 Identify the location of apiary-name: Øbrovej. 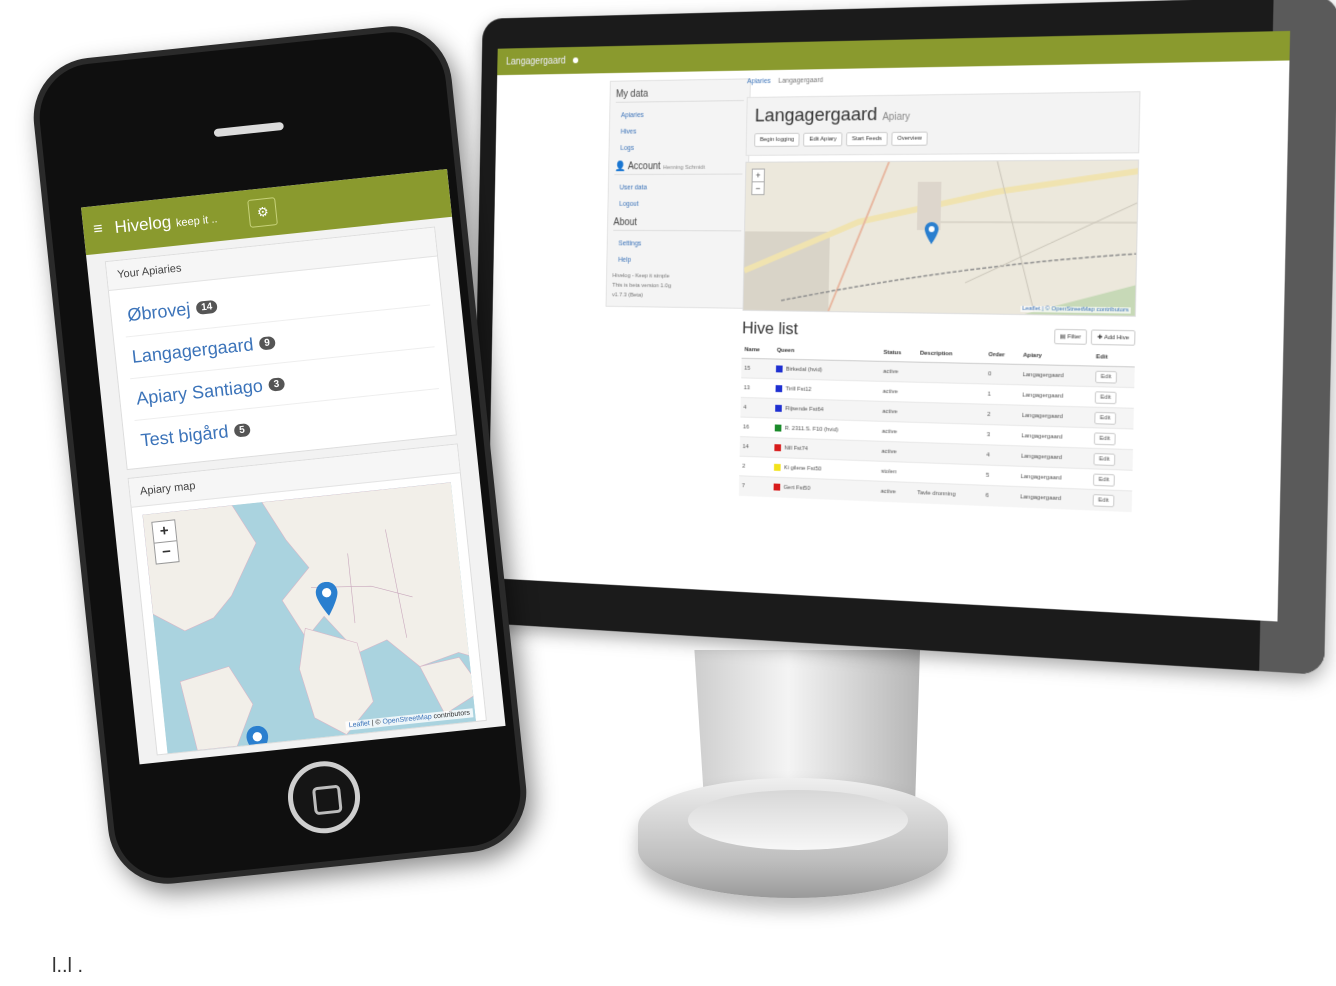
(159, 312).